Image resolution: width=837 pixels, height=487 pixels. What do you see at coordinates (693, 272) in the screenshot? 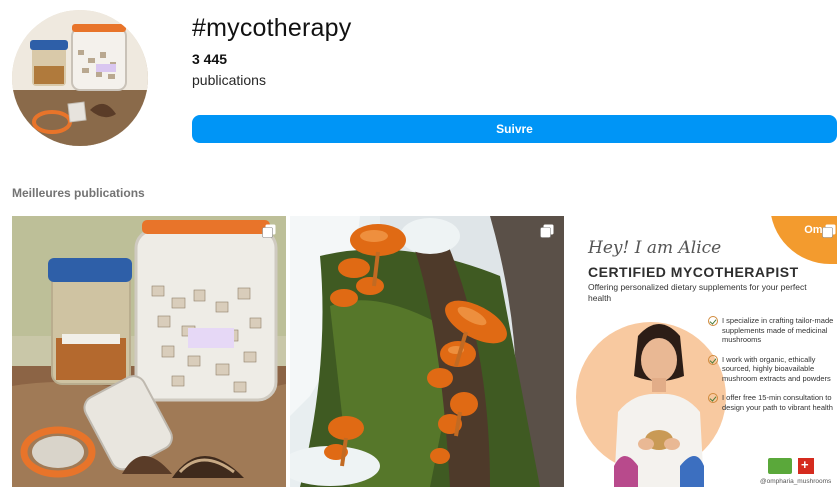
I see `poster-headline: CERTIFIED MYCOTHERAPIST` at bounding box center [693, 272].